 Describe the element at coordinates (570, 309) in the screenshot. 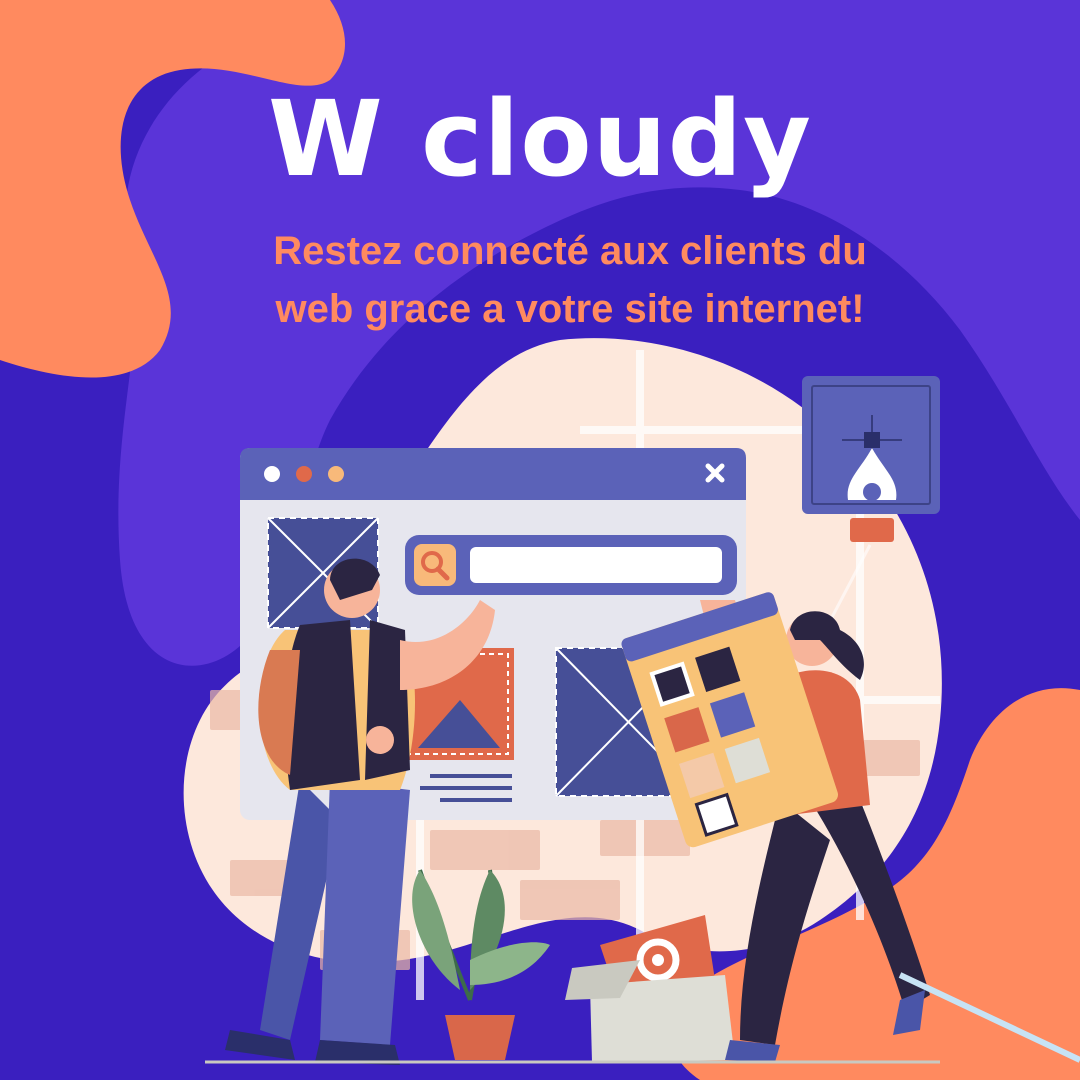

I see `tagline-line-2: web grace a votre site internet!` at that location.